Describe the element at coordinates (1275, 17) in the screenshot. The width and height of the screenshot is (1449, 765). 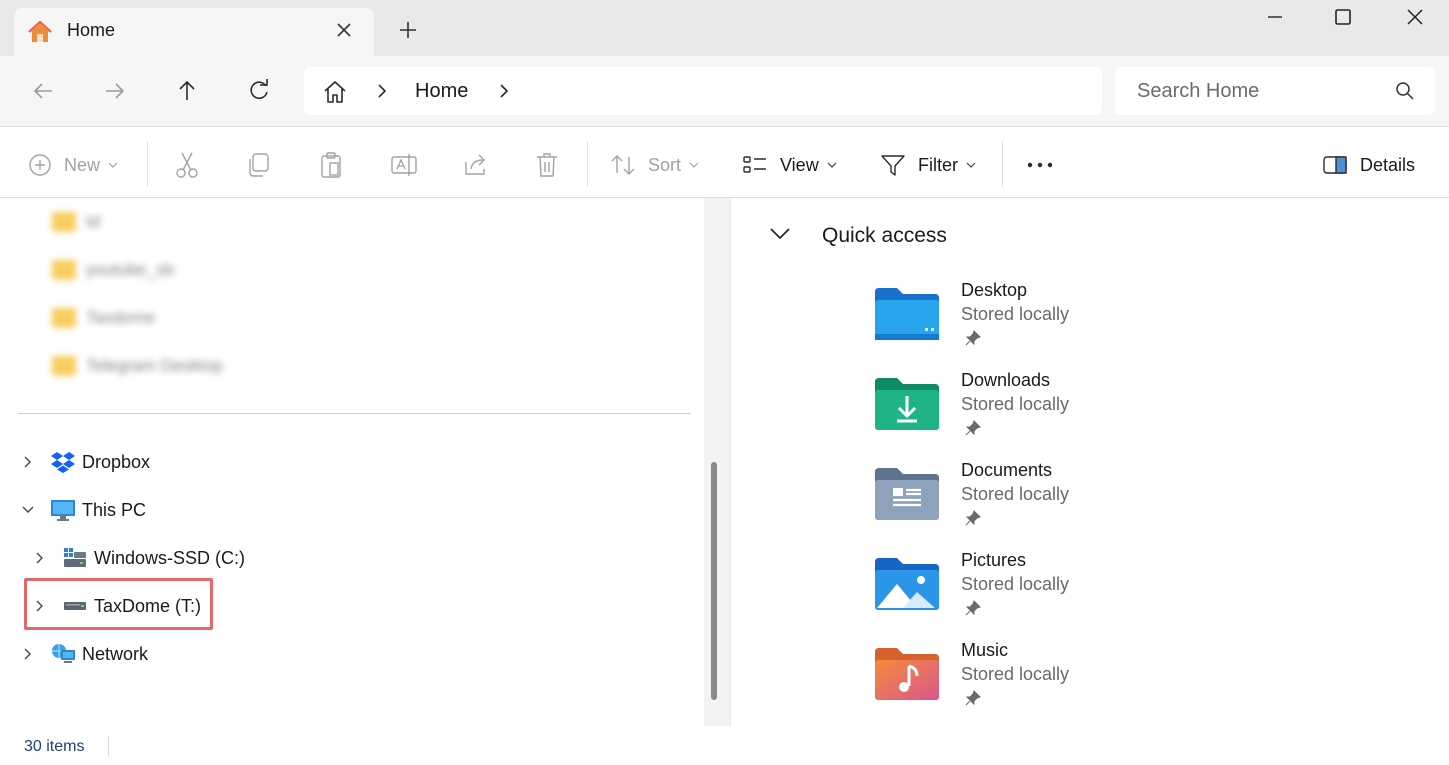
I see `minimize-icon` at that location.